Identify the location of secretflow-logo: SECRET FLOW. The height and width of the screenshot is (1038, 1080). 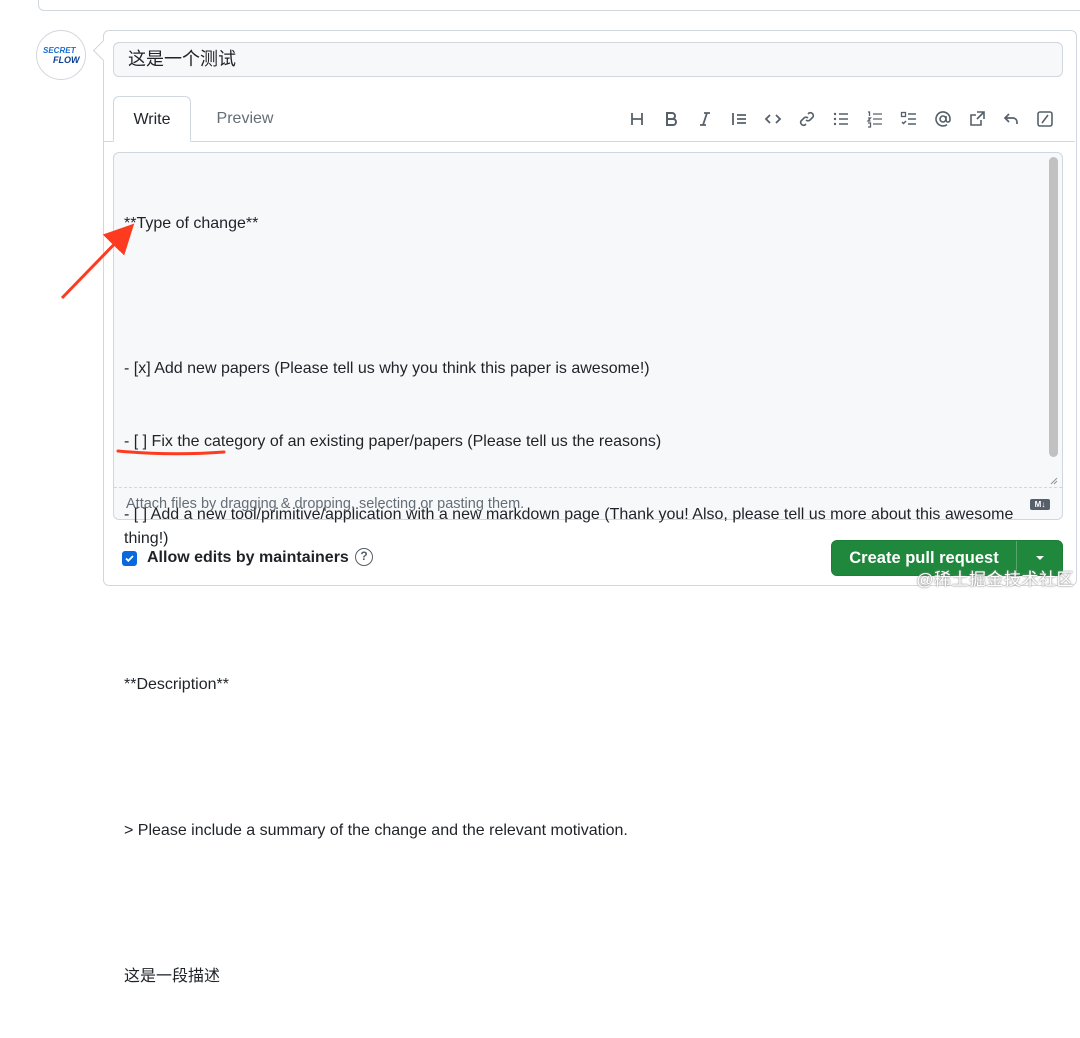
(62, 55).